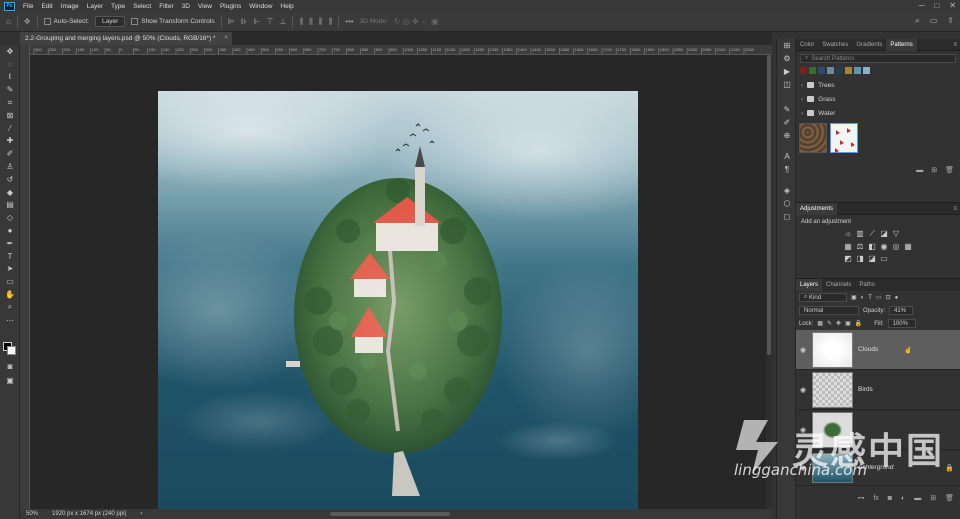 This screenshot has height=519, width=960. What do you see at coordinates (10, 269) in the screenshot?
I see `path-select-icon: ➤` at bounding box center [10, 269].